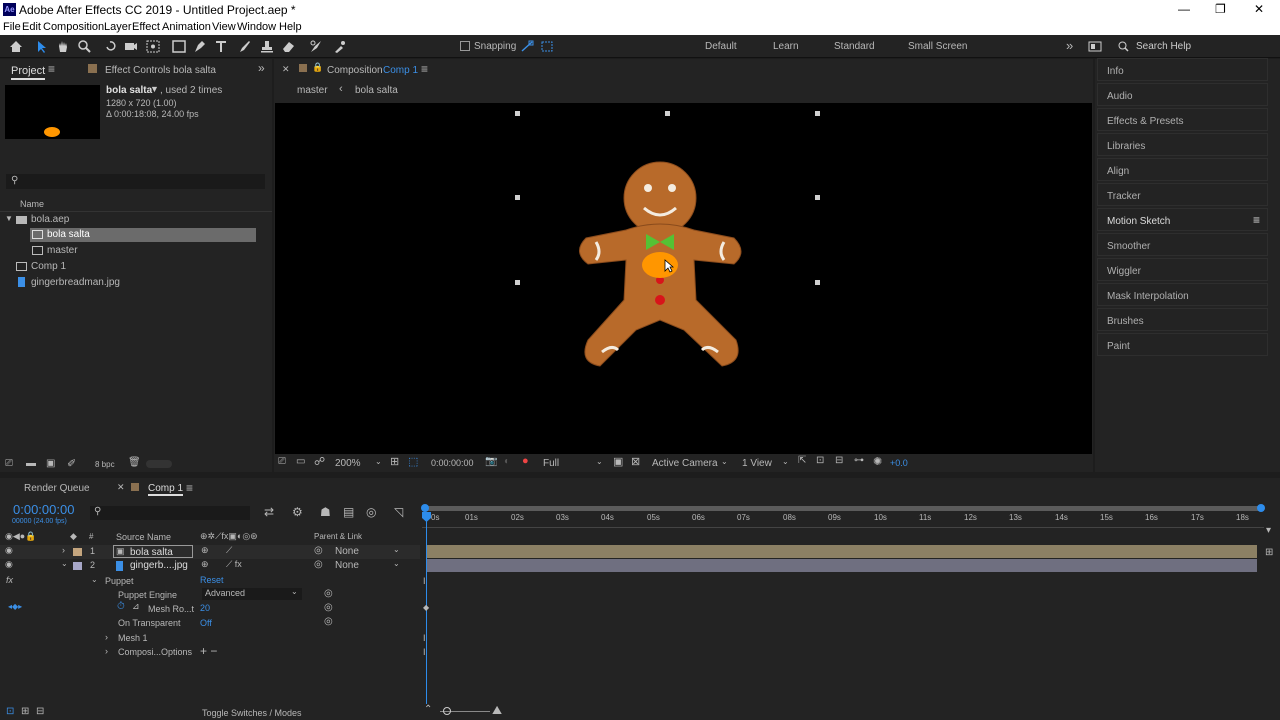 This screenshot has height=720, width=1280. I want to click on panel-effects-presets: Effects & Presets, so click(1182, 119).